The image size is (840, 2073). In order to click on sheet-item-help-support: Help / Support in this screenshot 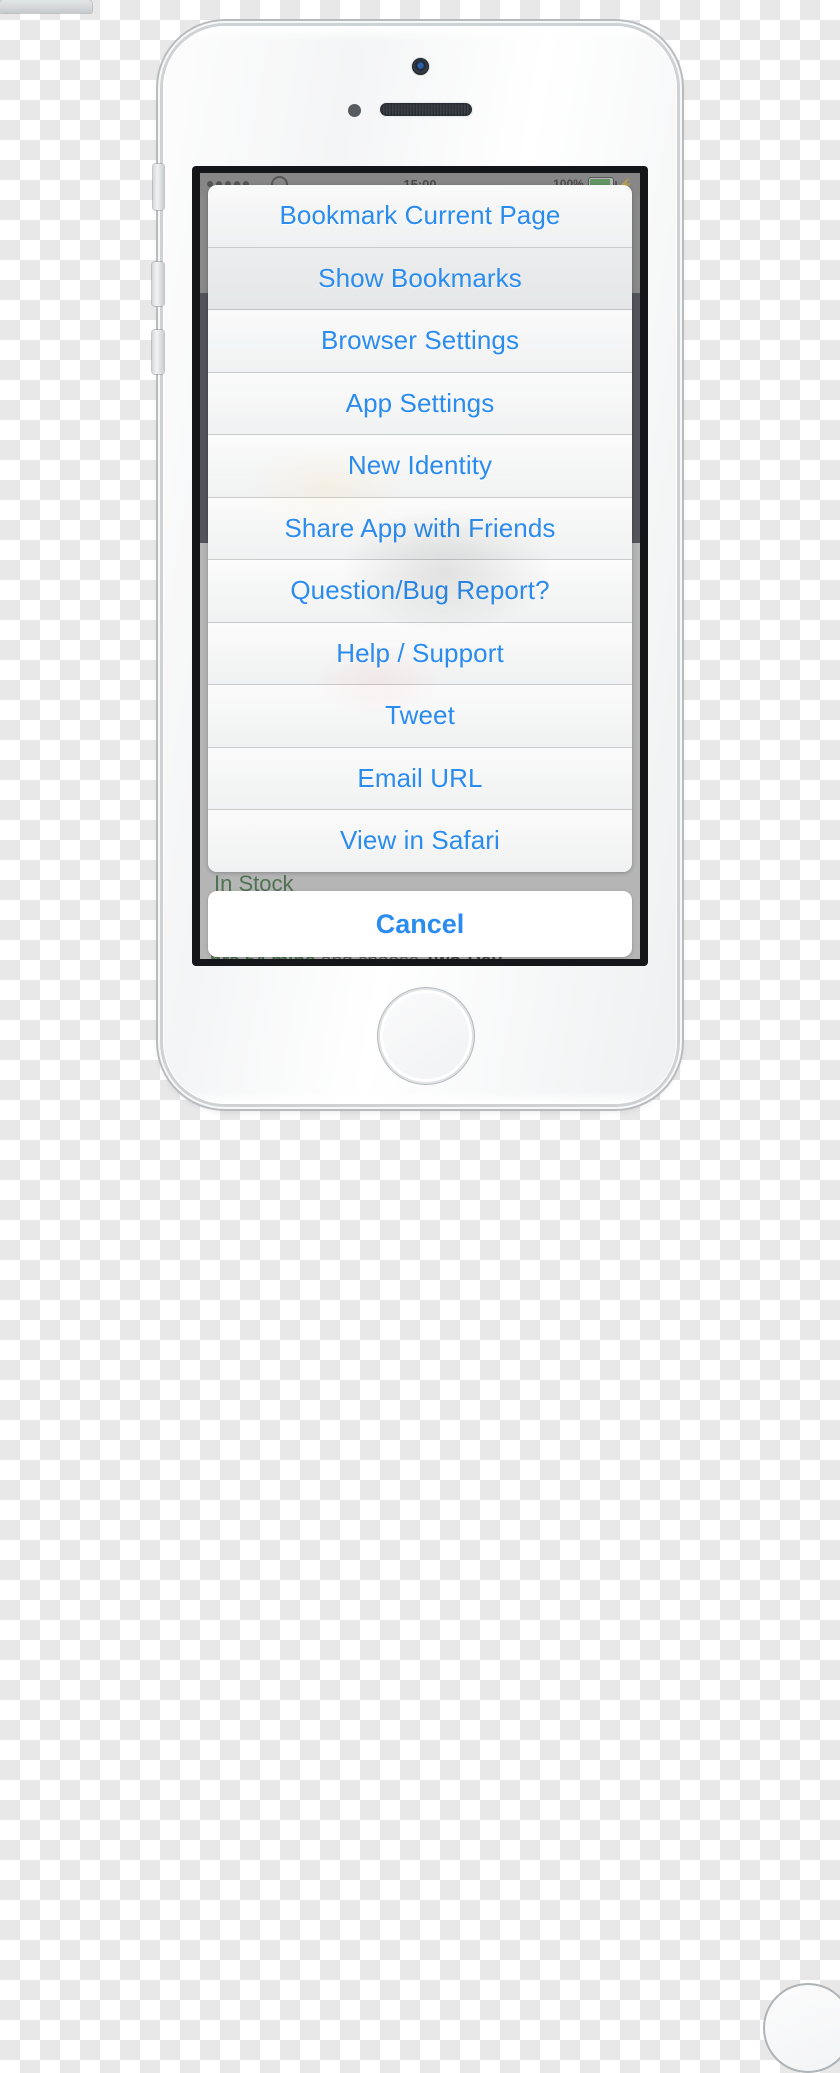, I will do `click(420, 653)`.